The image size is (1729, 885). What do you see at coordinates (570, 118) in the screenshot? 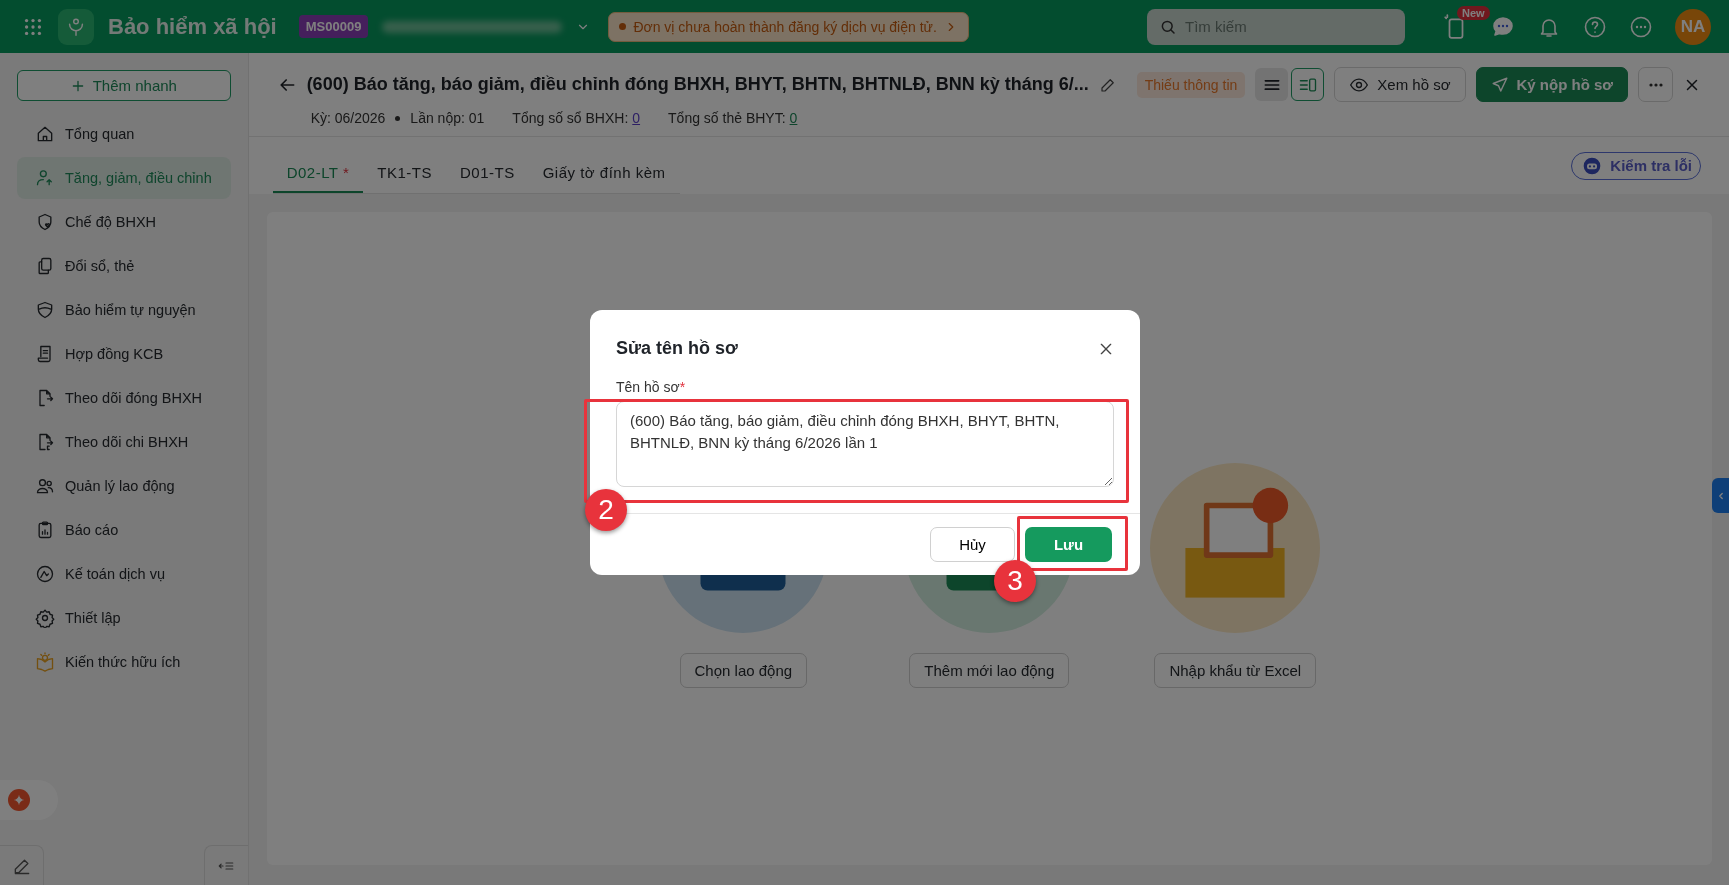
I see `meta-label: Tổng số sổ BHXH:` at bounding box center [570, 118].